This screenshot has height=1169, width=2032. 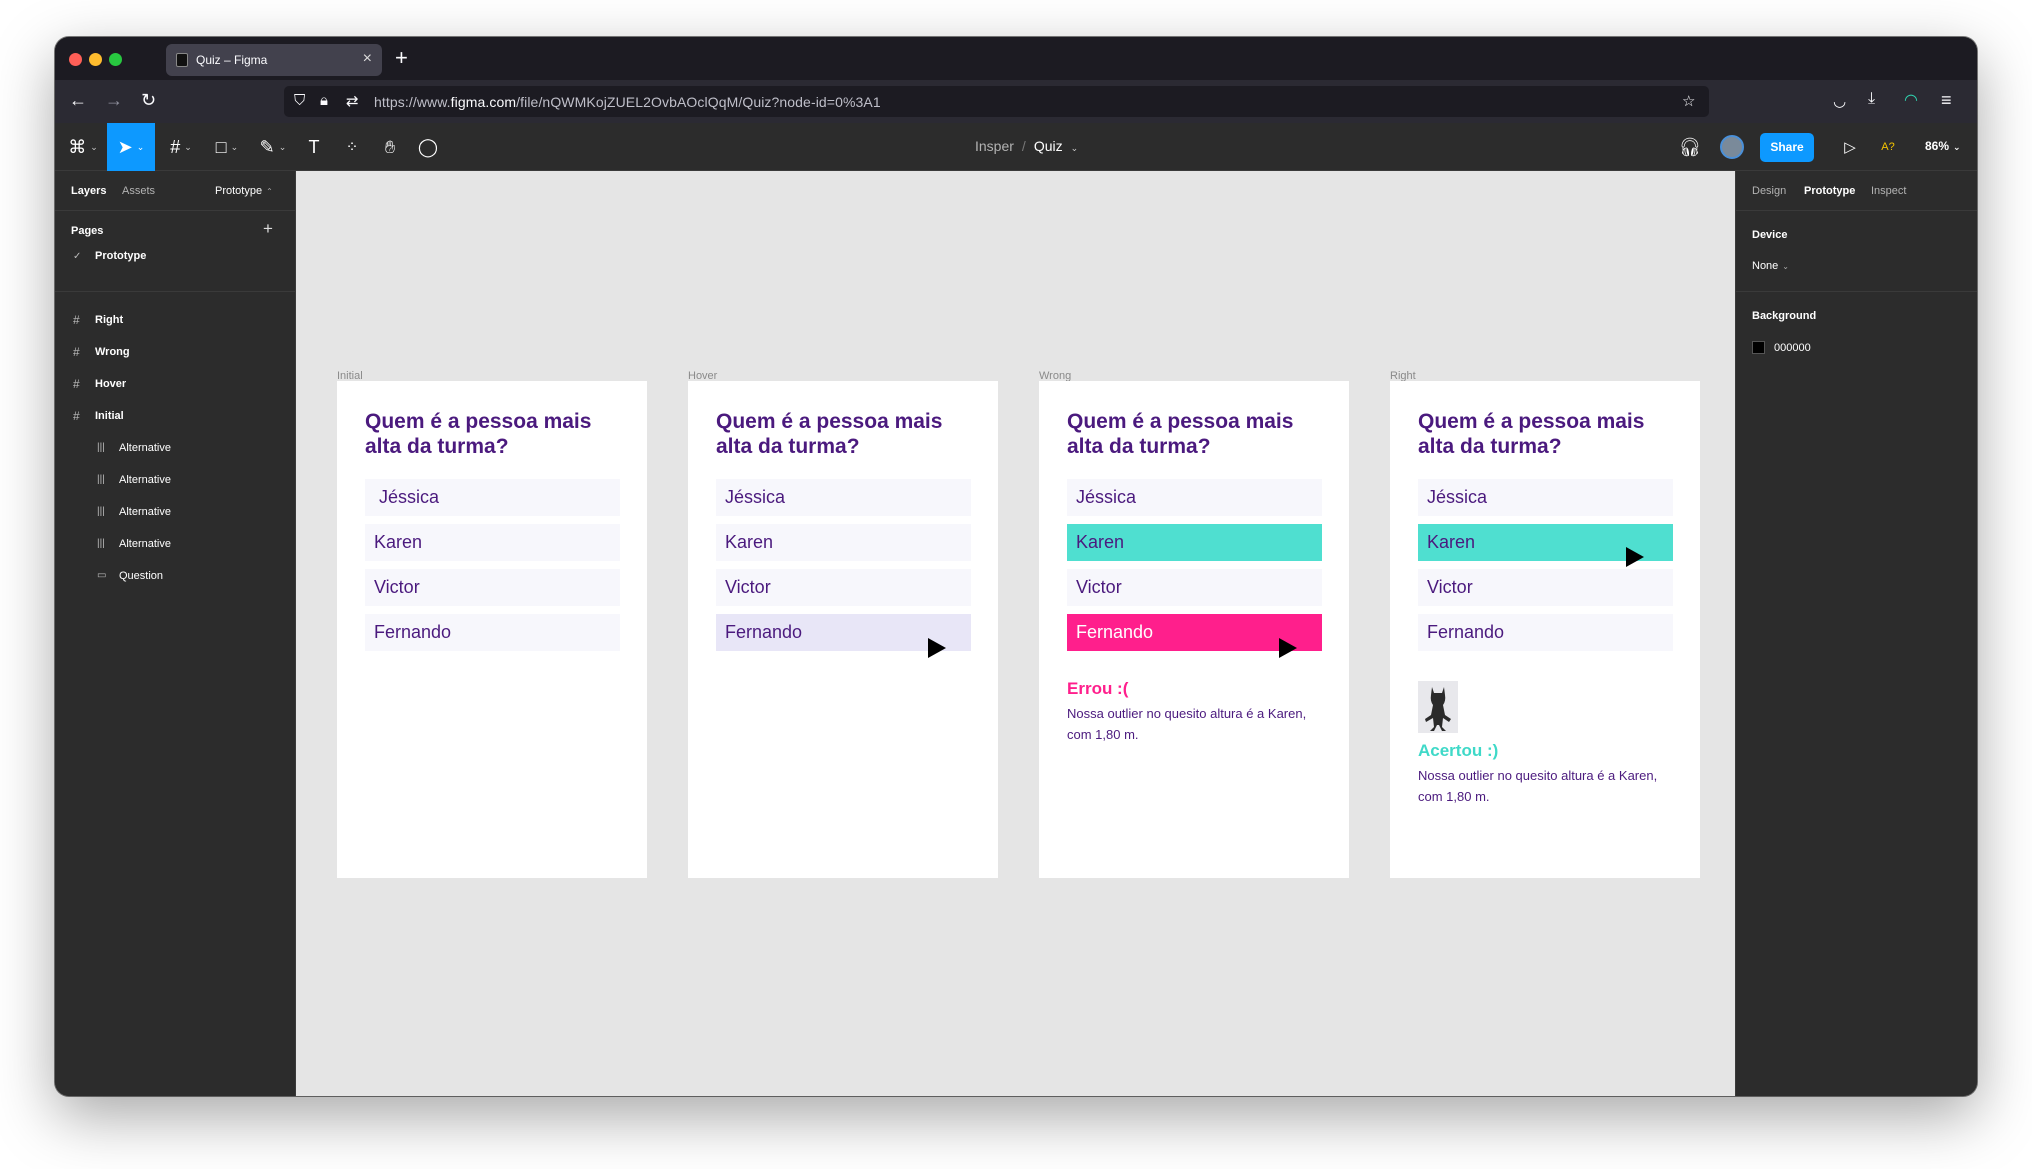 I want to click on rectangle-icon: ▭, so click(x=102, y=575).